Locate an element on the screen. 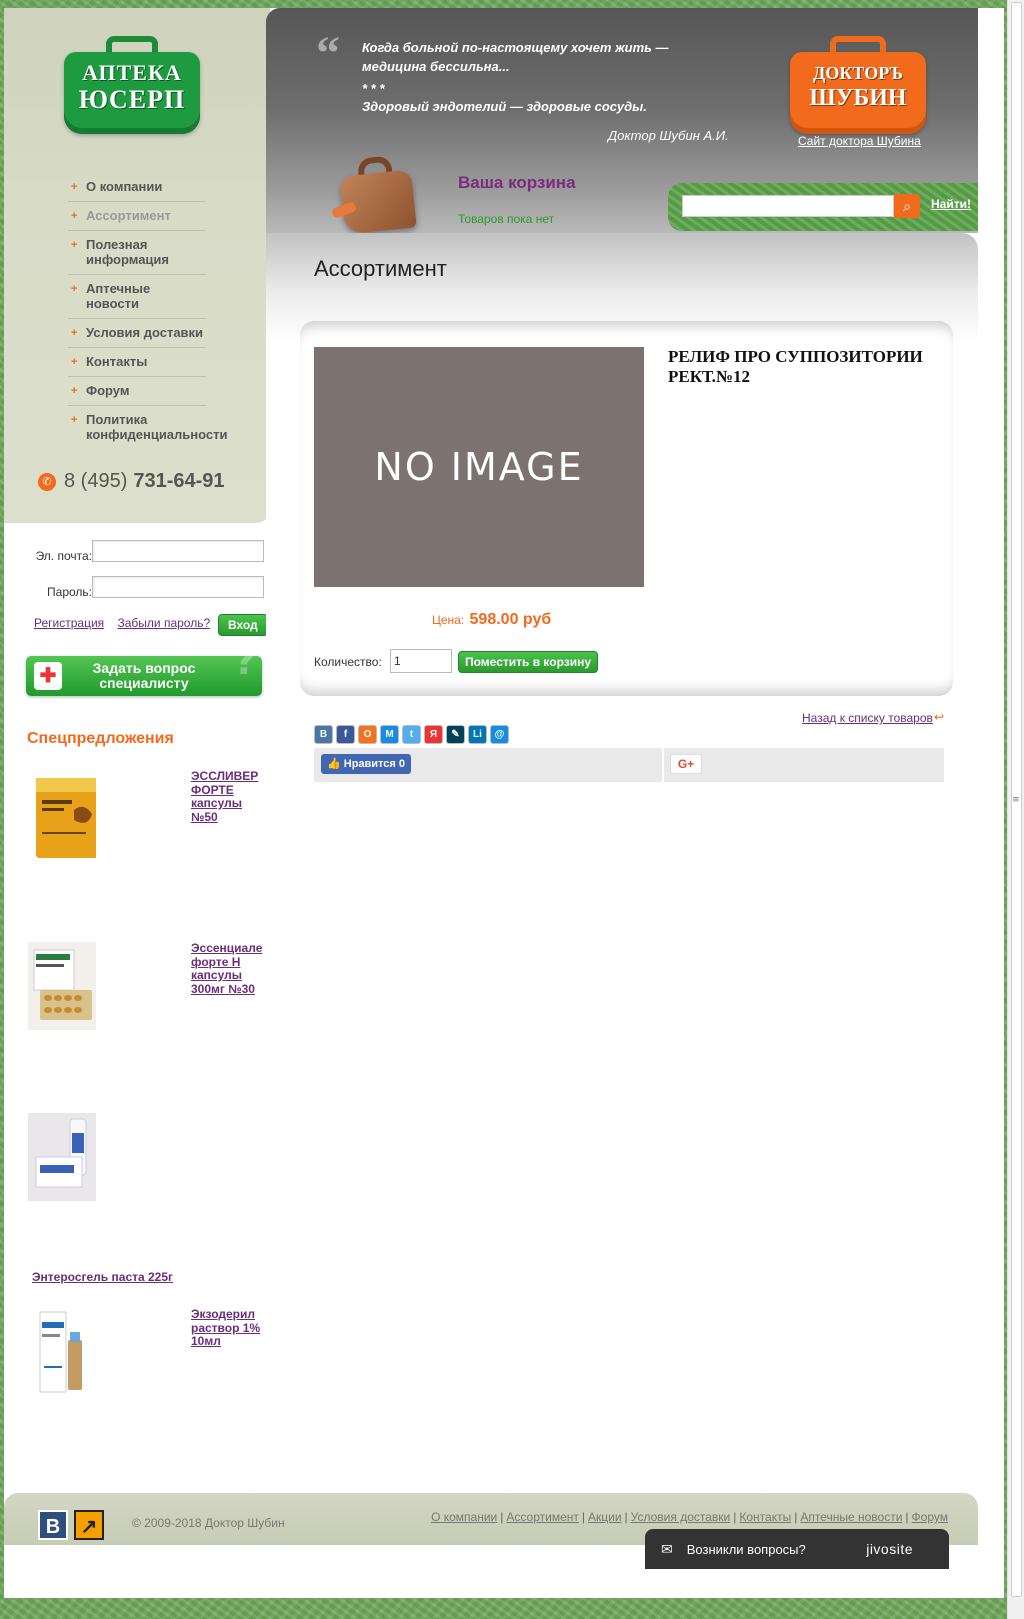 The image size is (1024, 1619). login-links: Регистрация Забыли пароль? is located at coordinates (127, 623).